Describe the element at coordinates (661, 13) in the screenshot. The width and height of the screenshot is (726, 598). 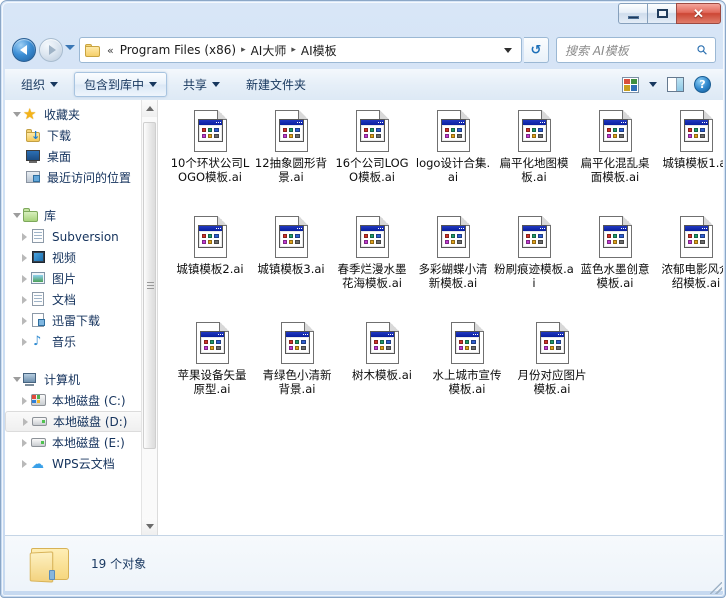
I see `maximize-button` at that location.